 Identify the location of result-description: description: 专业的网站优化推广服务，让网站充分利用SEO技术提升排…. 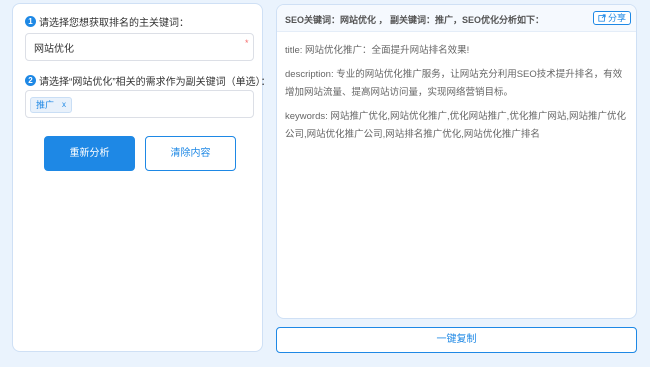
(454, 83).